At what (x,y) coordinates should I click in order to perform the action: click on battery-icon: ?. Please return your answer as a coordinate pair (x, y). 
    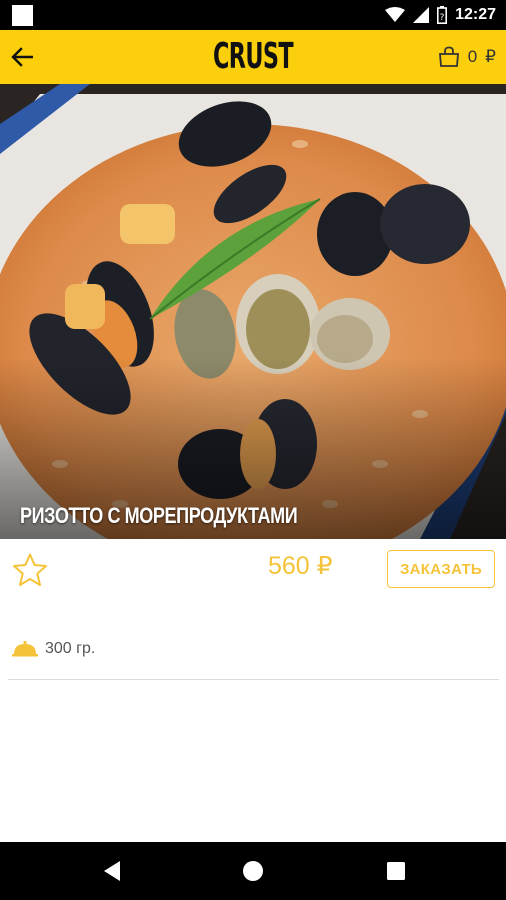
    Looking at the image, I should click on (442, 15).